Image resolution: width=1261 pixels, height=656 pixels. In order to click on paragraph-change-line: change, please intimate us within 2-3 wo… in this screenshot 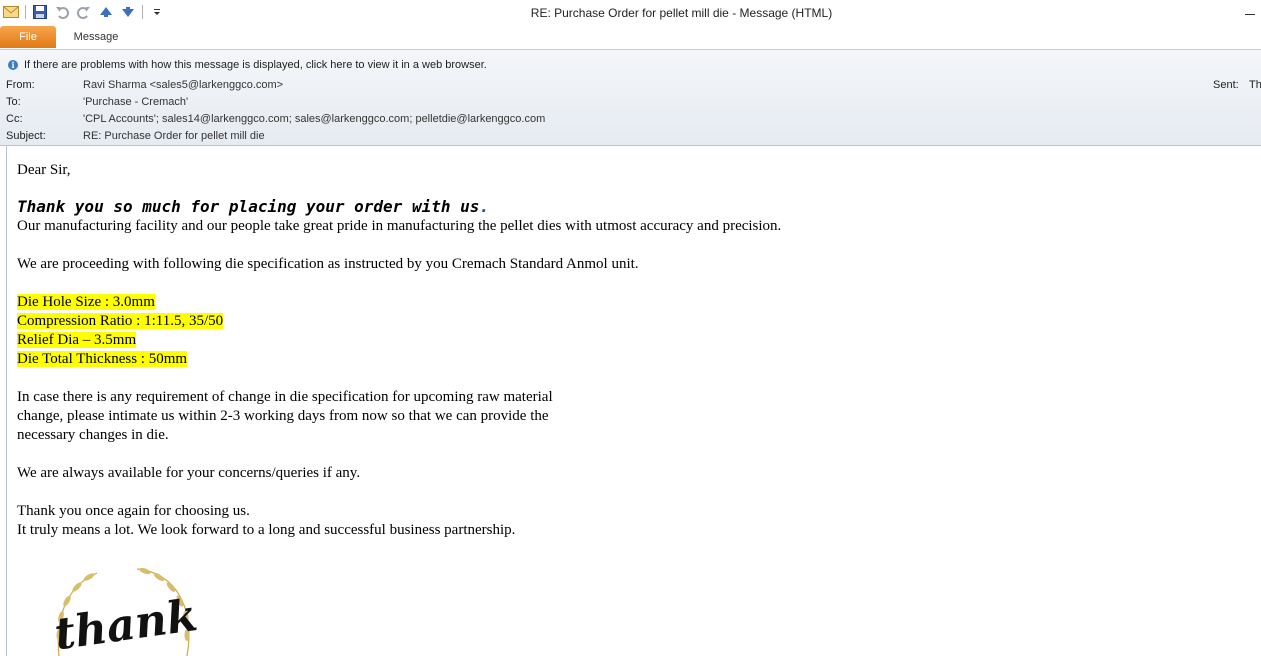, I will do `click(283, 416)`.